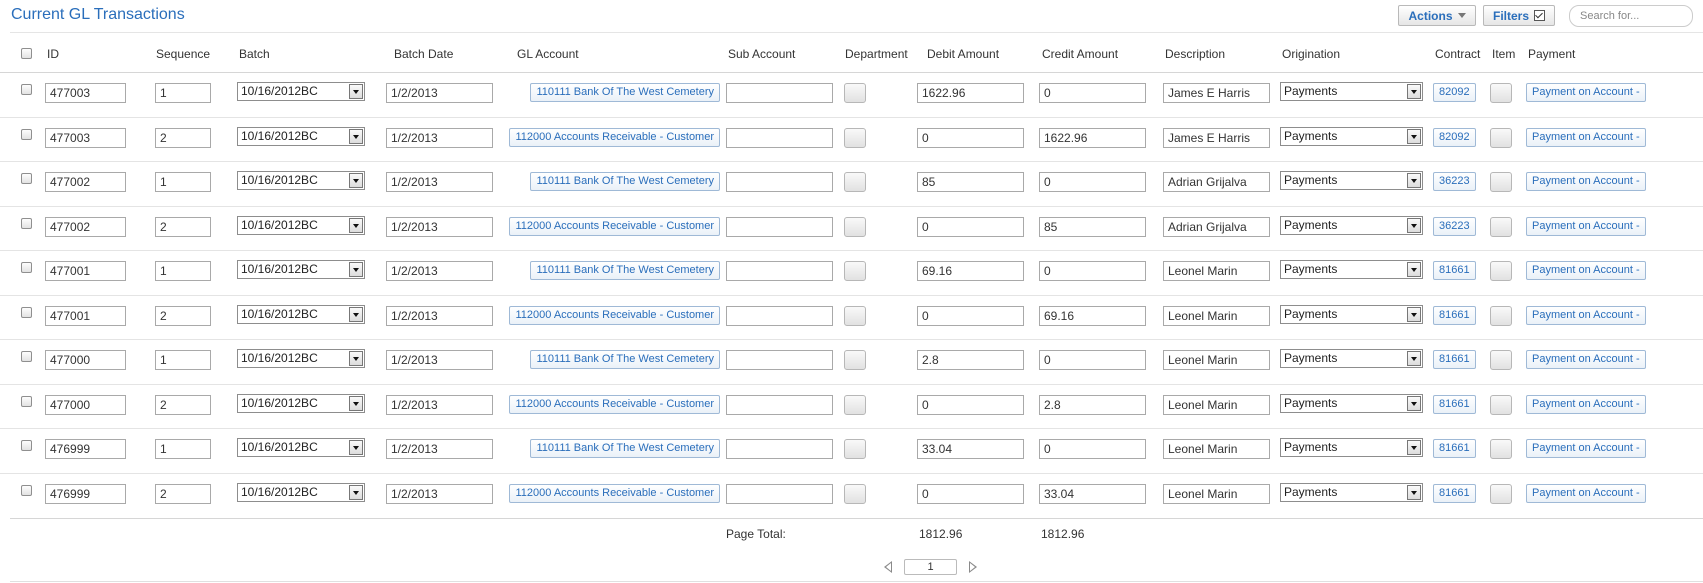  Describe the element at coordinates (1454, 137) in the screenshot. I see `contract-button: 82092` at that location.